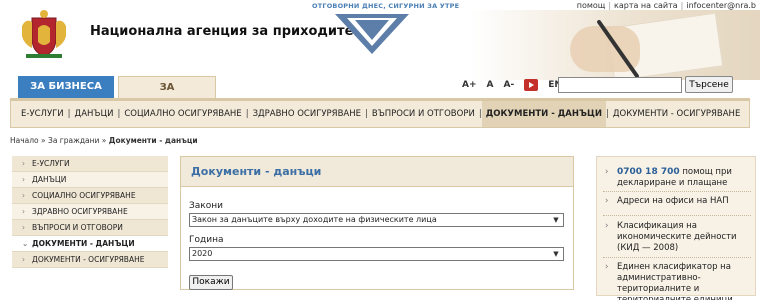 This screenshot has height=300, width=760. I want to click on sidebar-item-taxes: › ДАНЪЦИ, so click(90, 180).